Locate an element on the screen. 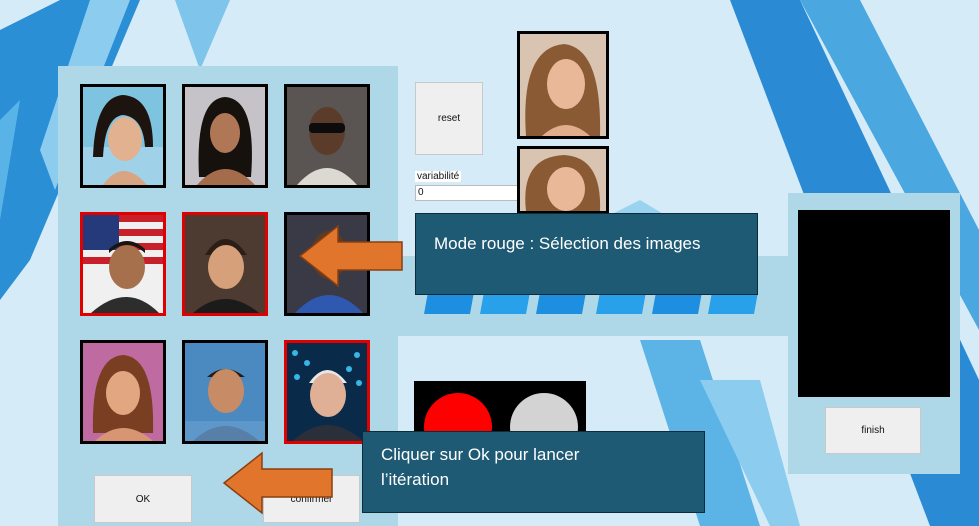 Image resolution: width=979 pixels, height=526 pixels. variability-input: 0 is located at coordinates (467, 193).